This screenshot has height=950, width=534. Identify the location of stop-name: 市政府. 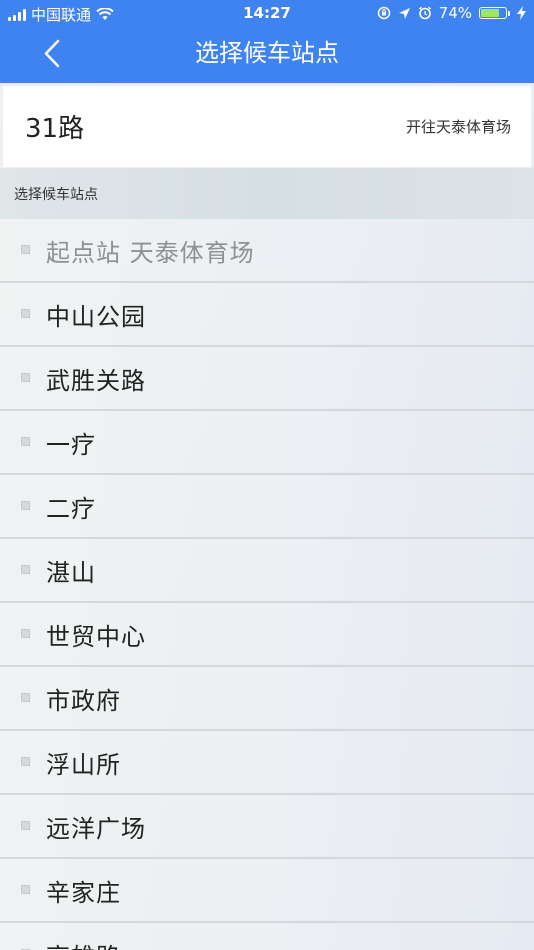
(83, 701).